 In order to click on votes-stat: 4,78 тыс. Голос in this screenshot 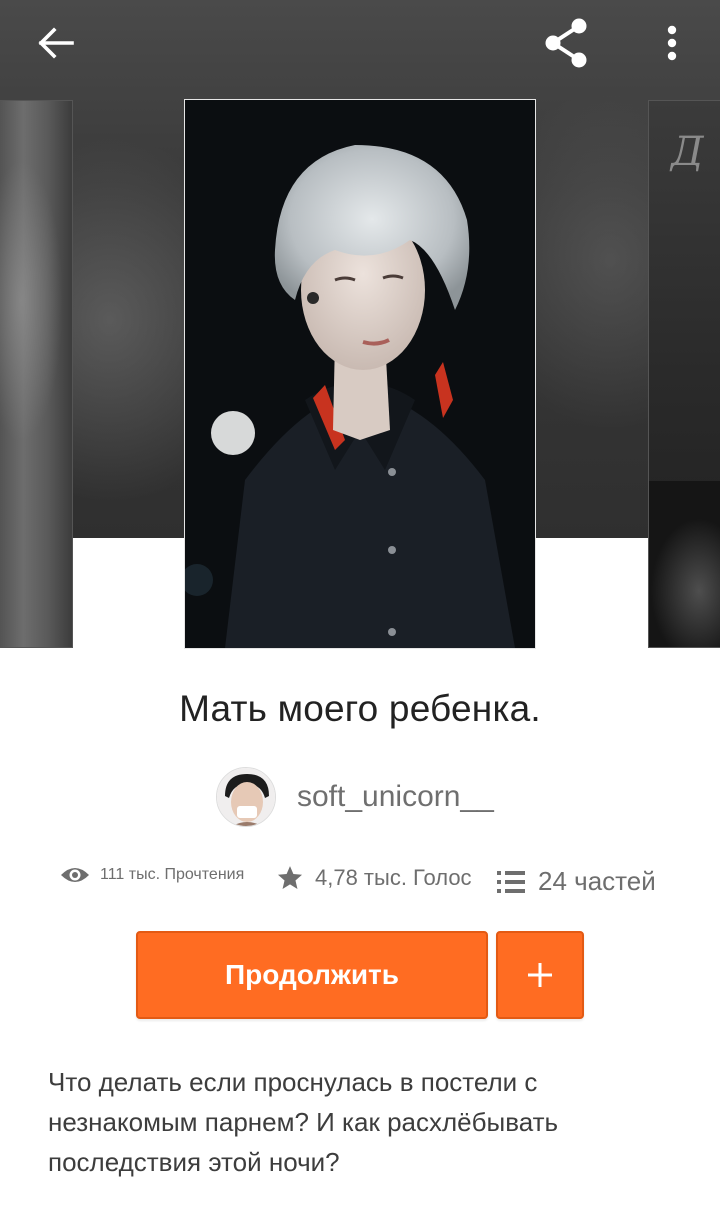, I will do `click(374, 878)`.